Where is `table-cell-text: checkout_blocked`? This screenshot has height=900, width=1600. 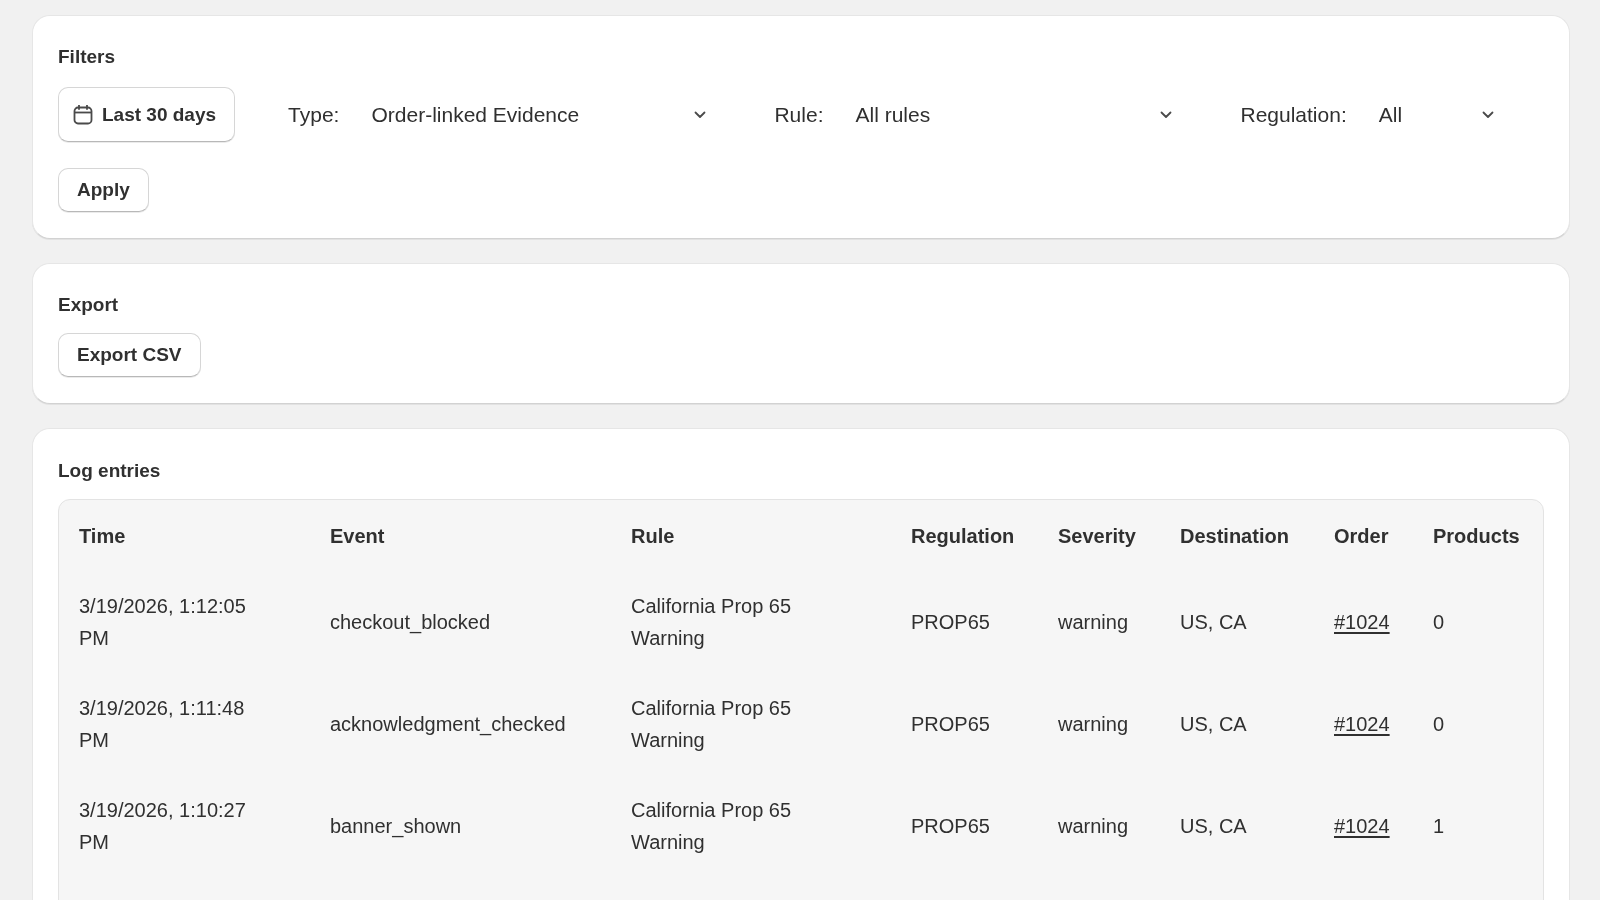
table-cell-text: checkout_blocked is located at coordinates (410, 623).